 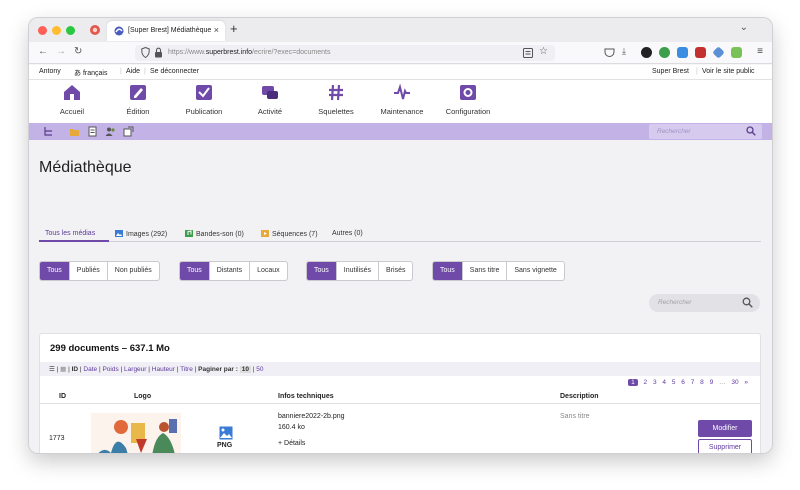 What do you see at coordinates (136, 433) in the screenshot?
I see `document-thumbnail` at bounding box center [136, 433].